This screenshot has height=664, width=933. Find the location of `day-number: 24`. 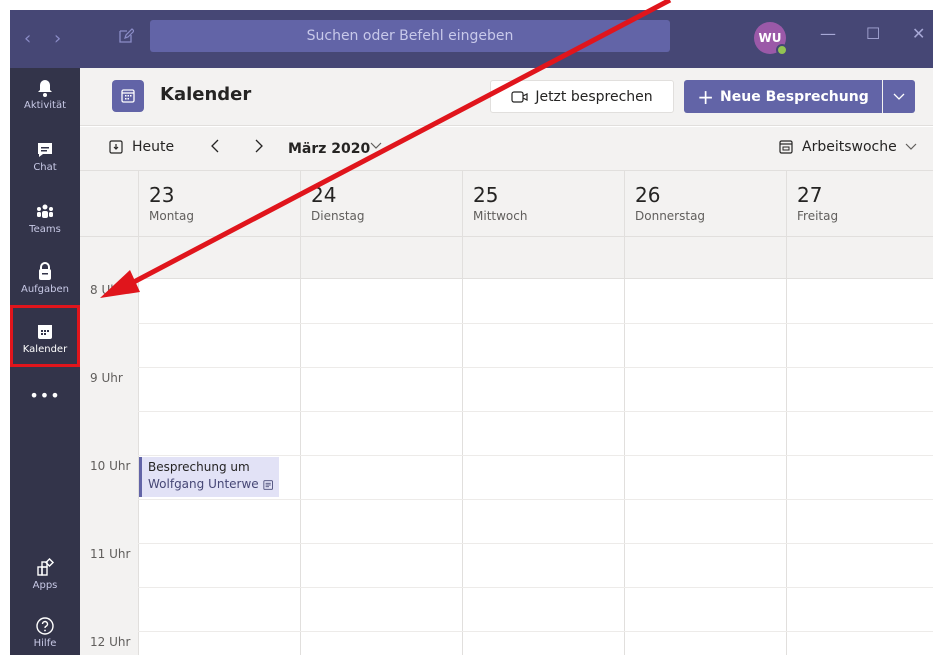

day-number: 24 is located at coordinates (324, 195).